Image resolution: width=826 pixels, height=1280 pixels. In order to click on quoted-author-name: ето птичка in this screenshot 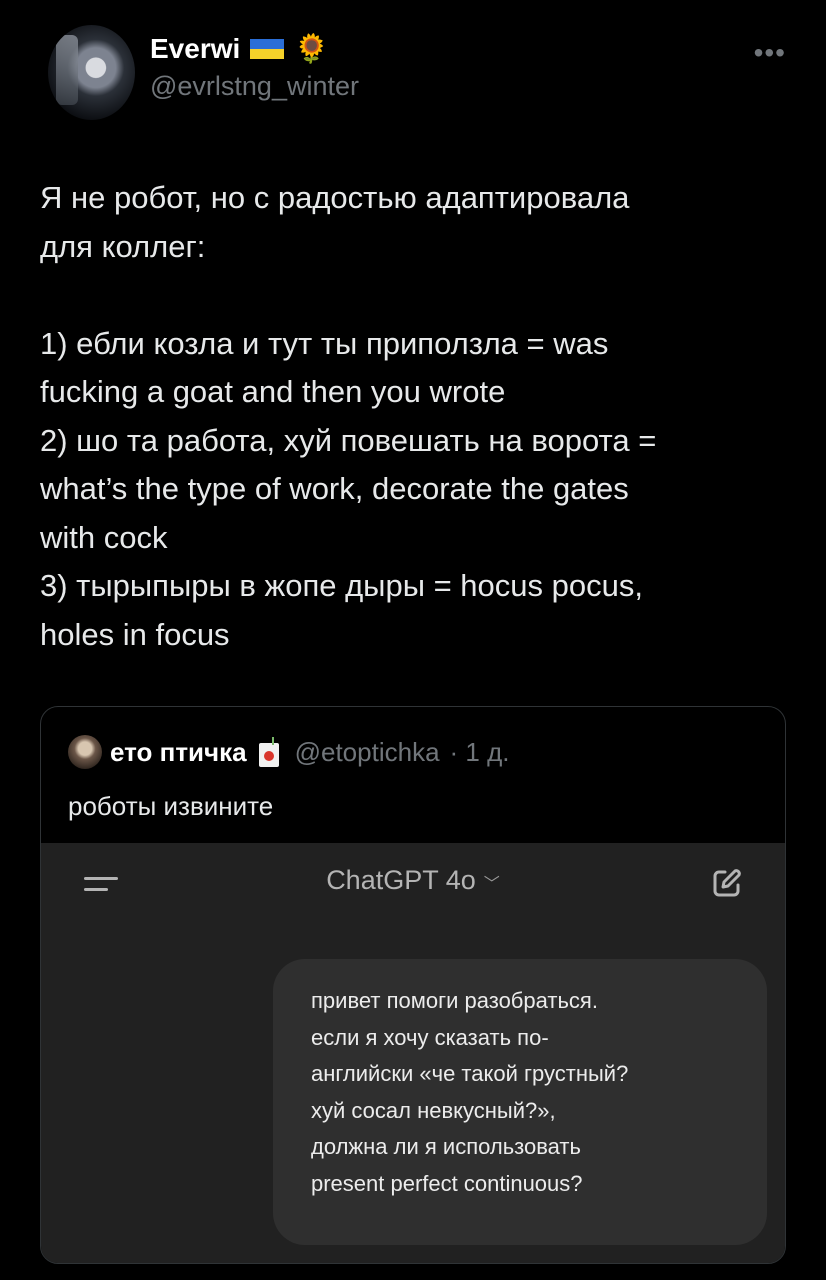, I will do `click(178, 752)`.